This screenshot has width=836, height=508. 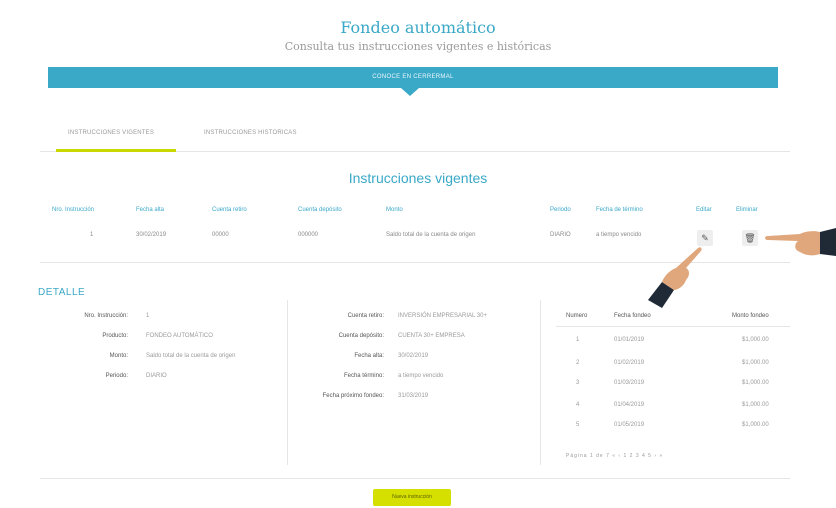 What do you see at coordinates (179, 336) in the screenshot?
I see `detail-value-producto: FONDEO AUTOMÁTICO` at bounding box center [179, 336].